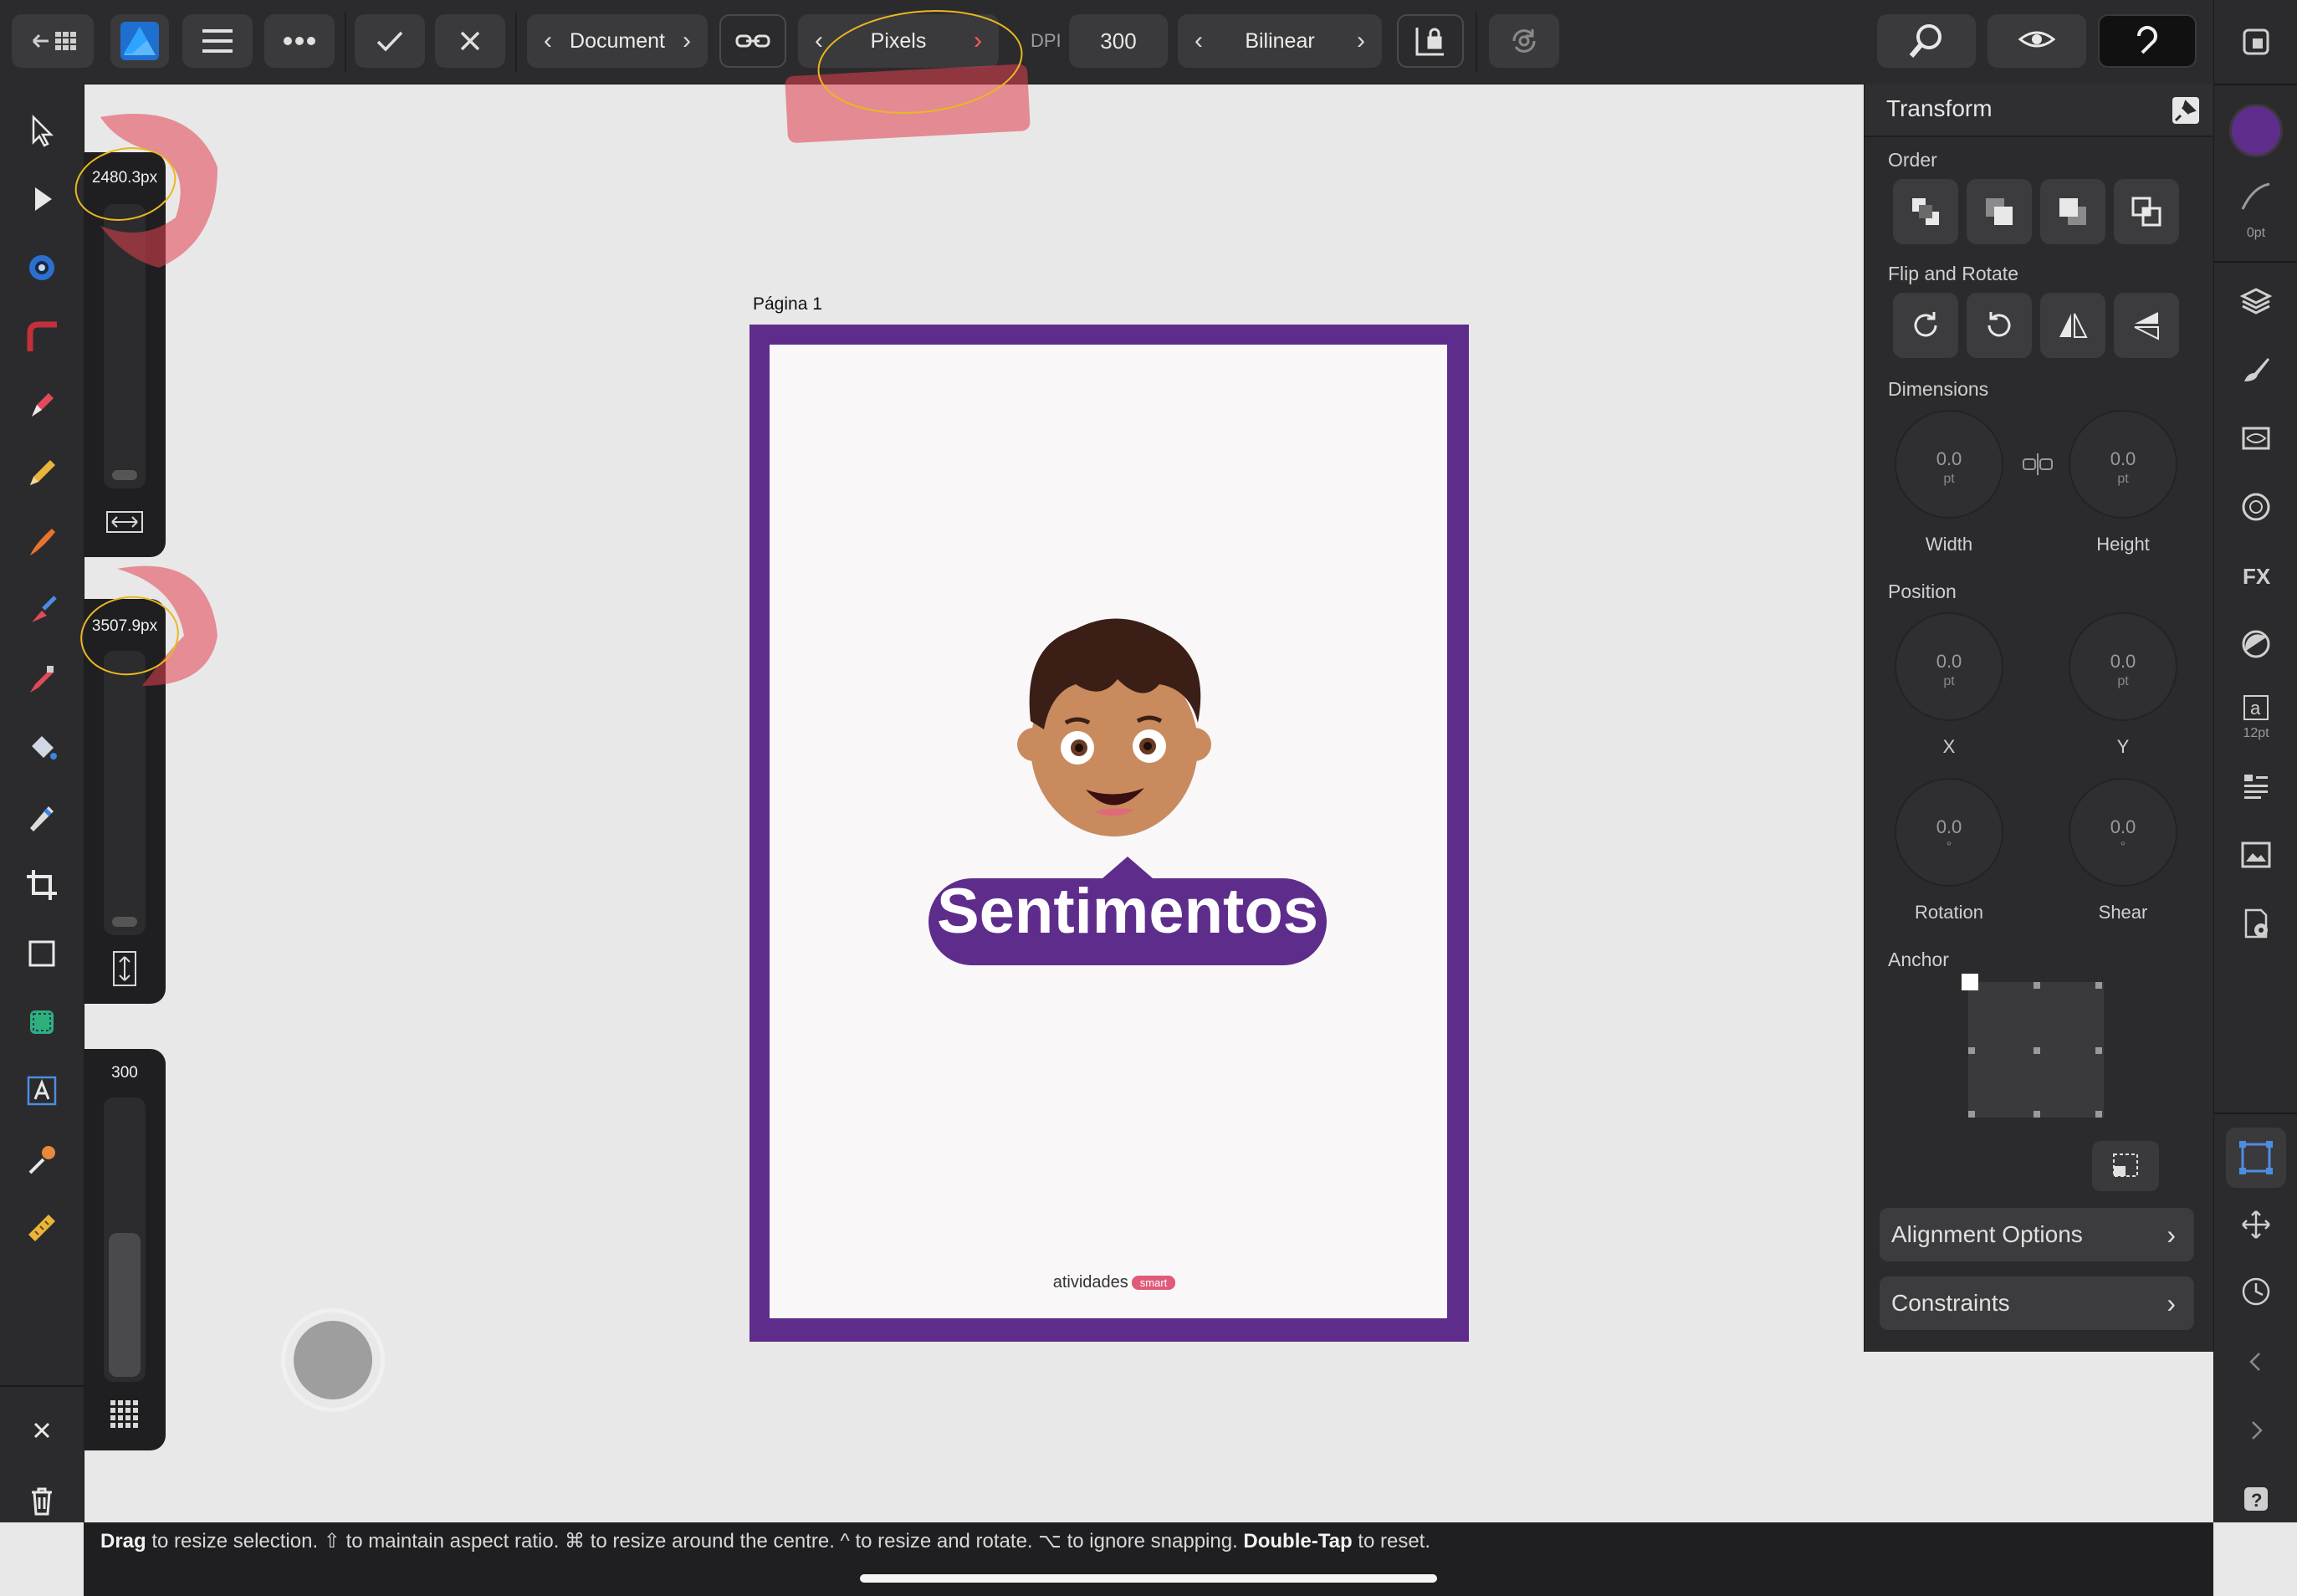 This screenshot has width=2297, height=1596. I want to click on anchor-selector, so click(2036, 1050).